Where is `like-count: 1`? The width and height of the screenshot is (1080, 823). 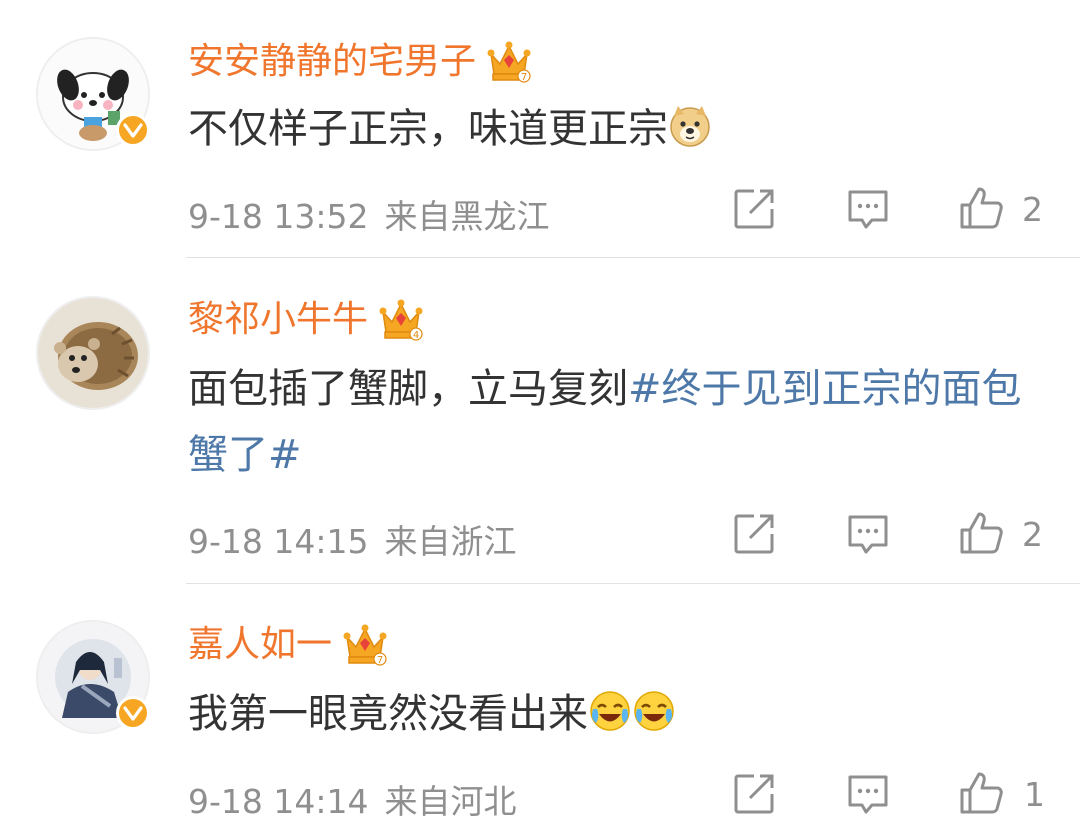
like-count: 1 is located at coordinates (1034, 794).